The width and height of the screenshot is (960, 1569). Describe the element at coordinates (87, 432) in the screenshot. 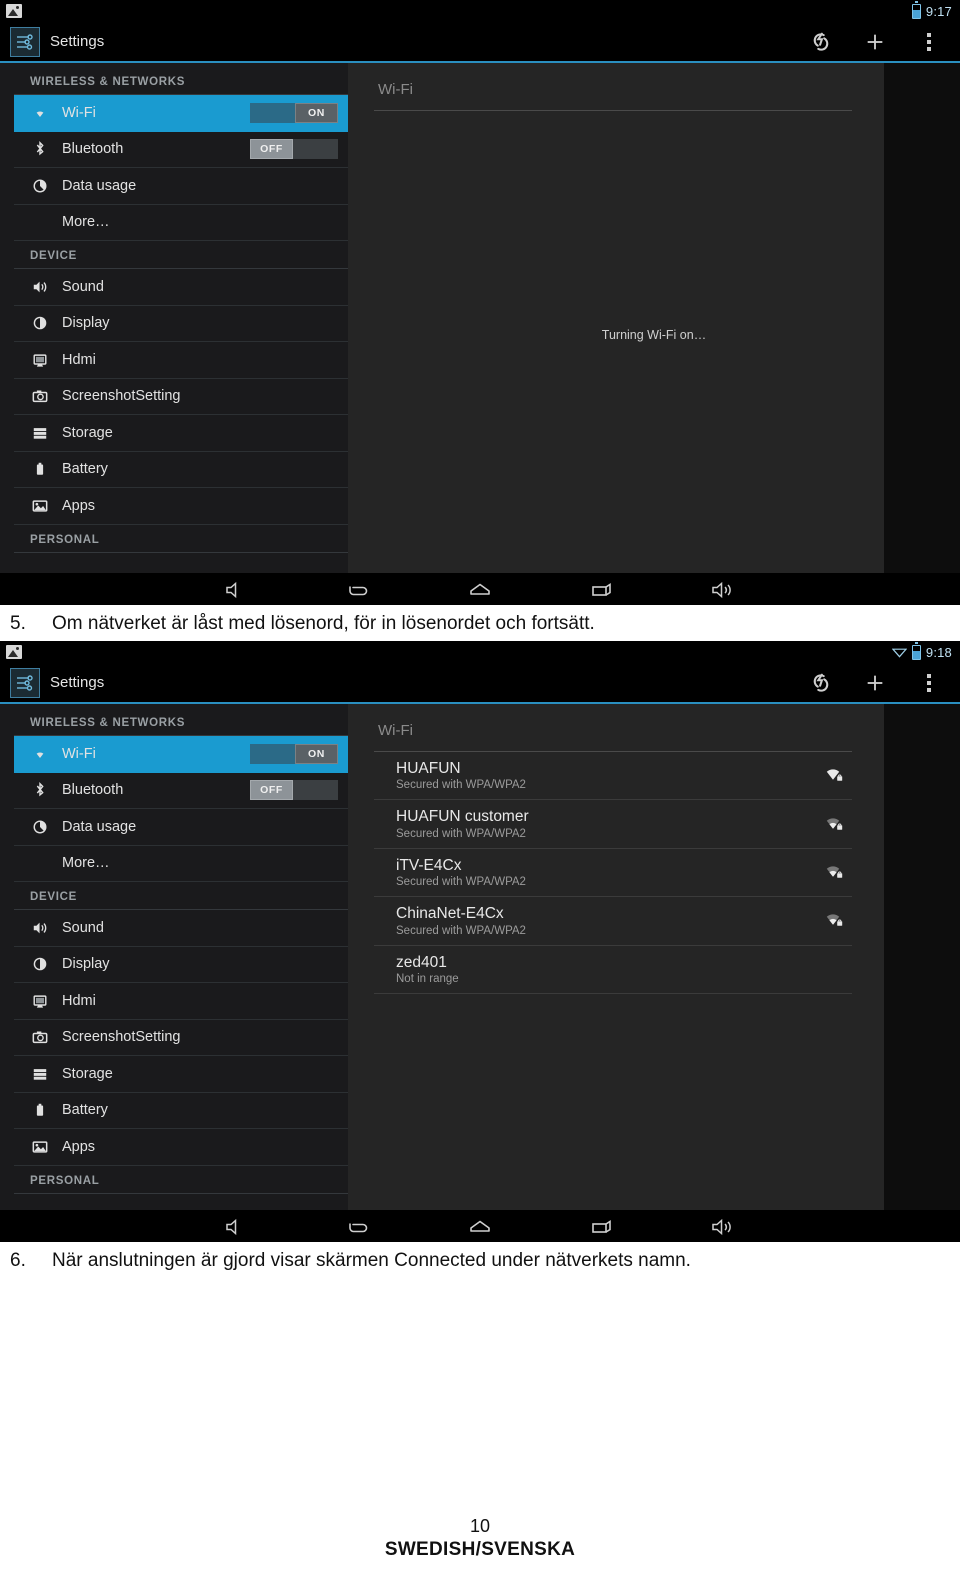

I see `sidebar-item-label: Storage` at that location.